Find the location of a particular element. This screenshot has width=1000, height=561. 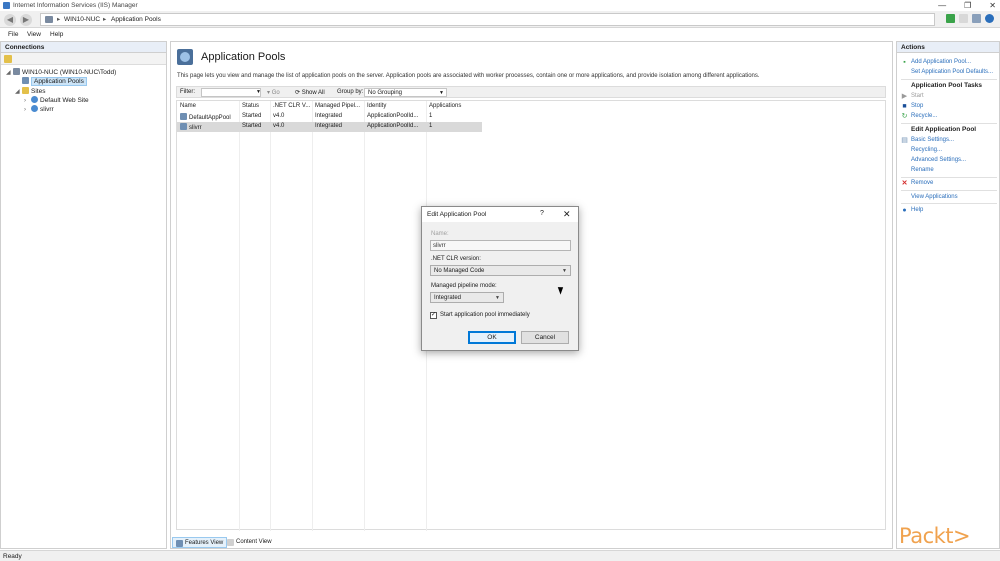

forward-arrow-icon: ▶ is located at coordinates (26, 20).